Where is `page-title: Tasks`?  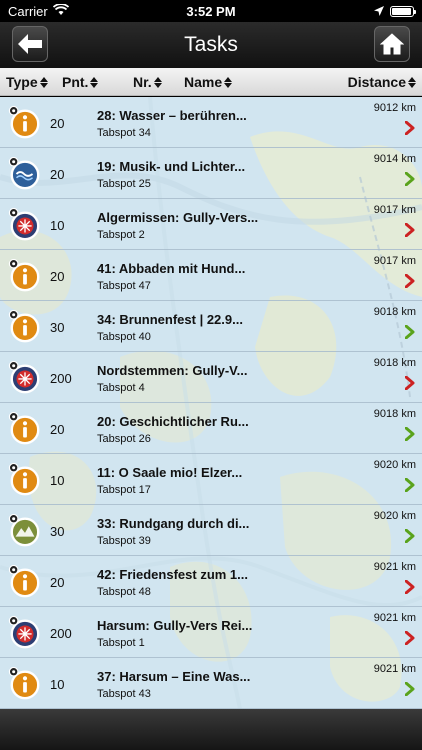 page-title: Tasks is located at coordinates (211, 44).